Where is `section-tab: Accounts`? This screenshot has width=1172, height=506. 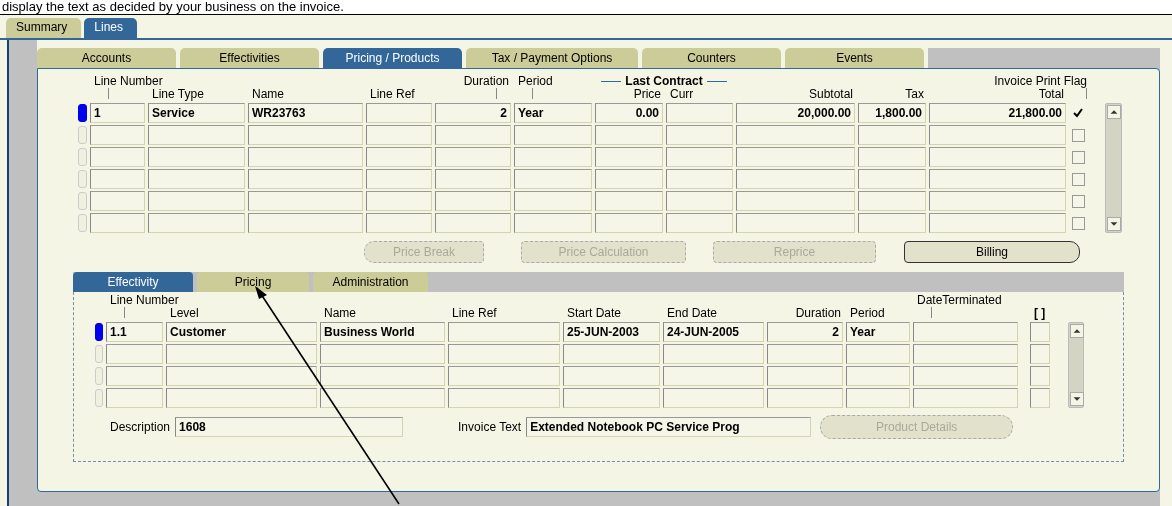
section-tab: Accounts is located at coordinates (106, 58).